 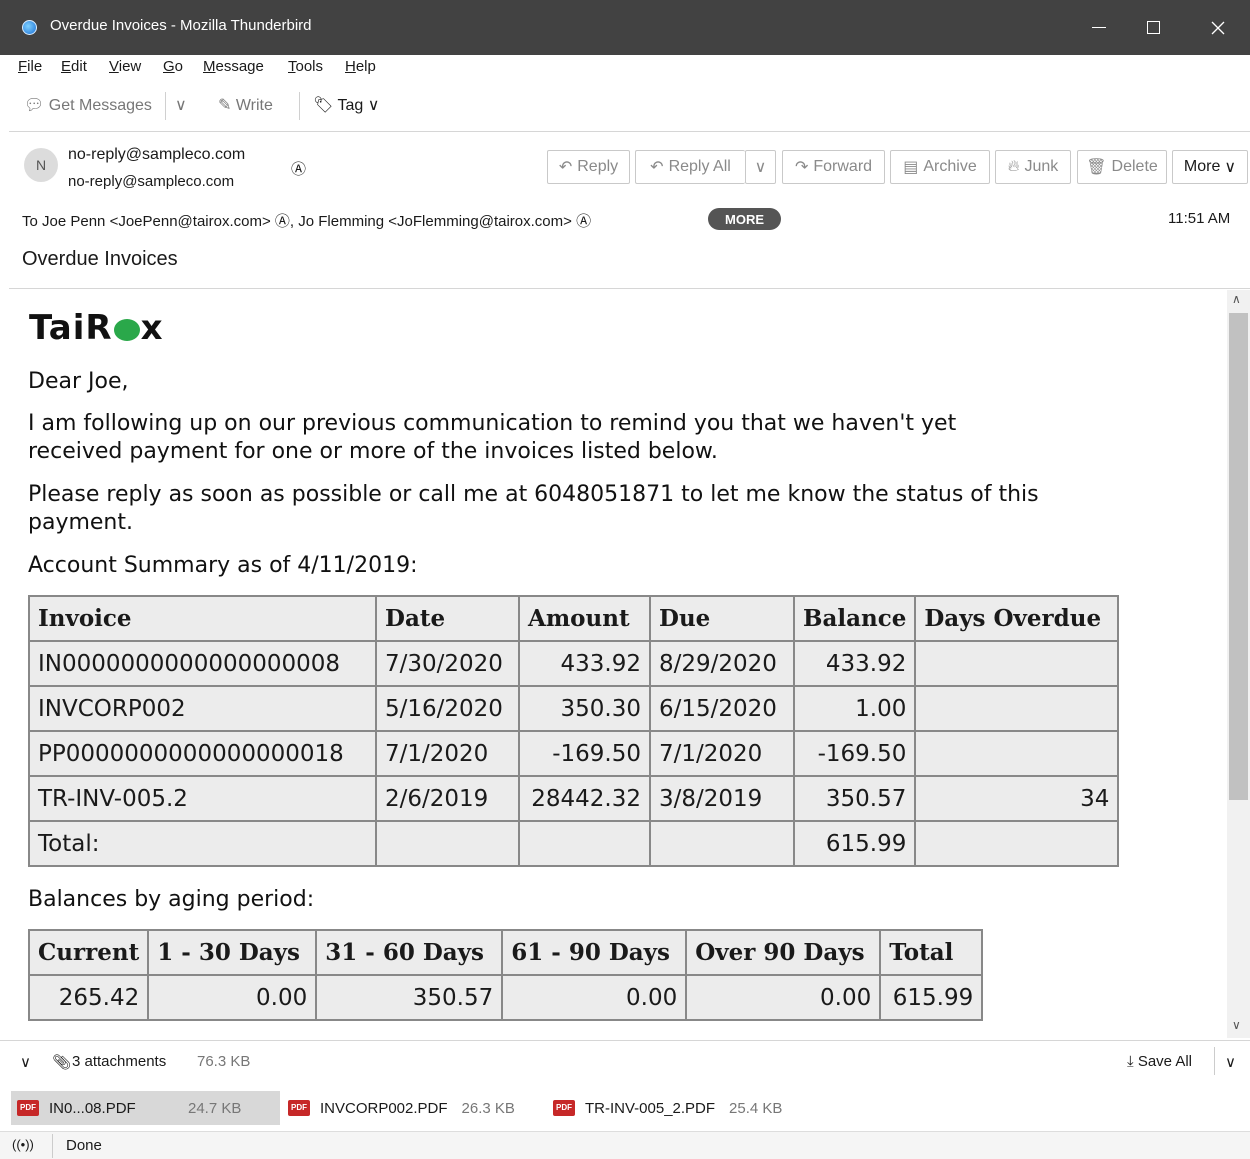 I want to click on attachment-item: PDF TR-INV-005_2.PDF 25.4 KB, so click(x=664, y=1108).